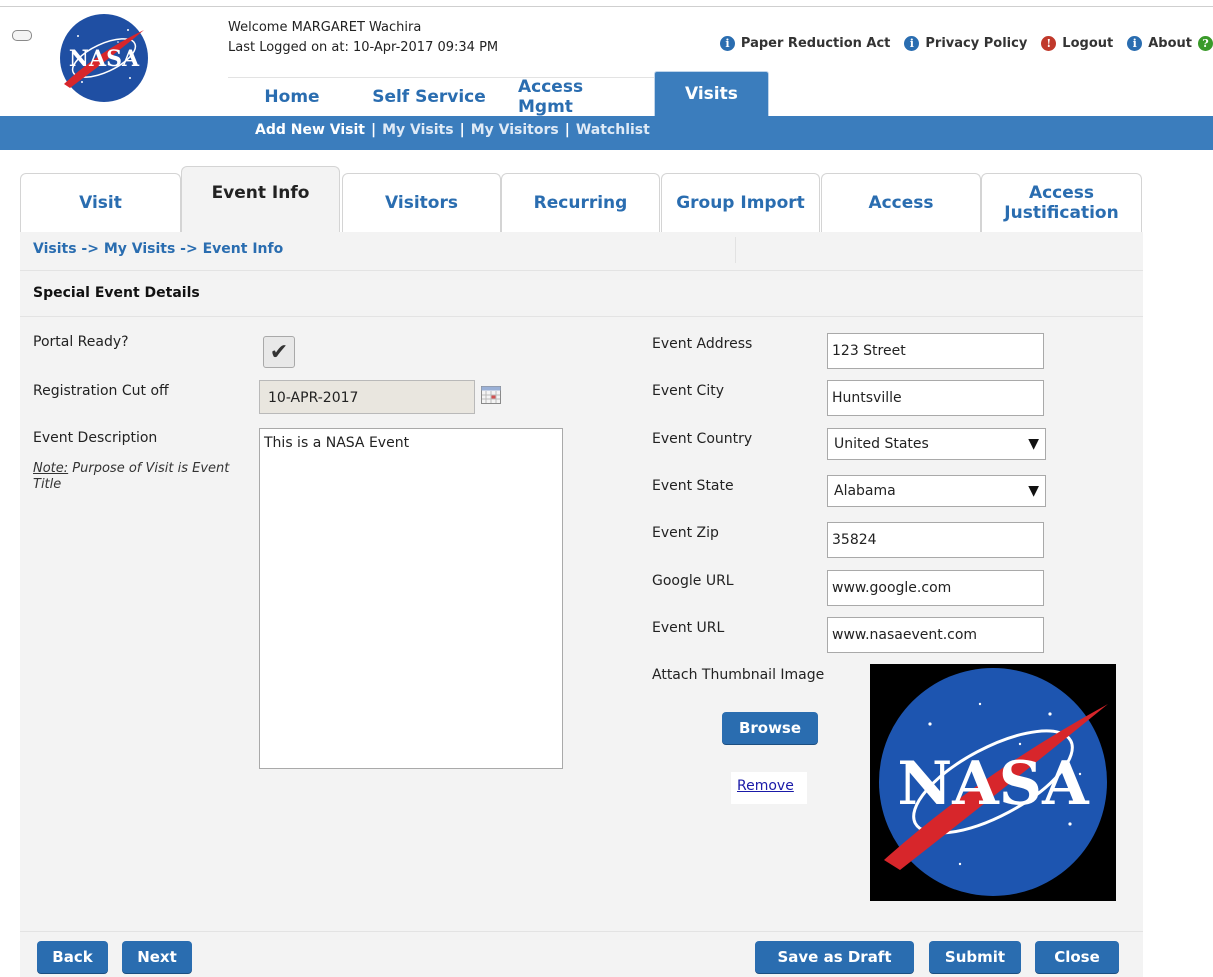 This screenshot has height=977, width=1213. Describe the element at coordinates (901, 202) in the screenshot. I see `tab-access: Access` at that location.